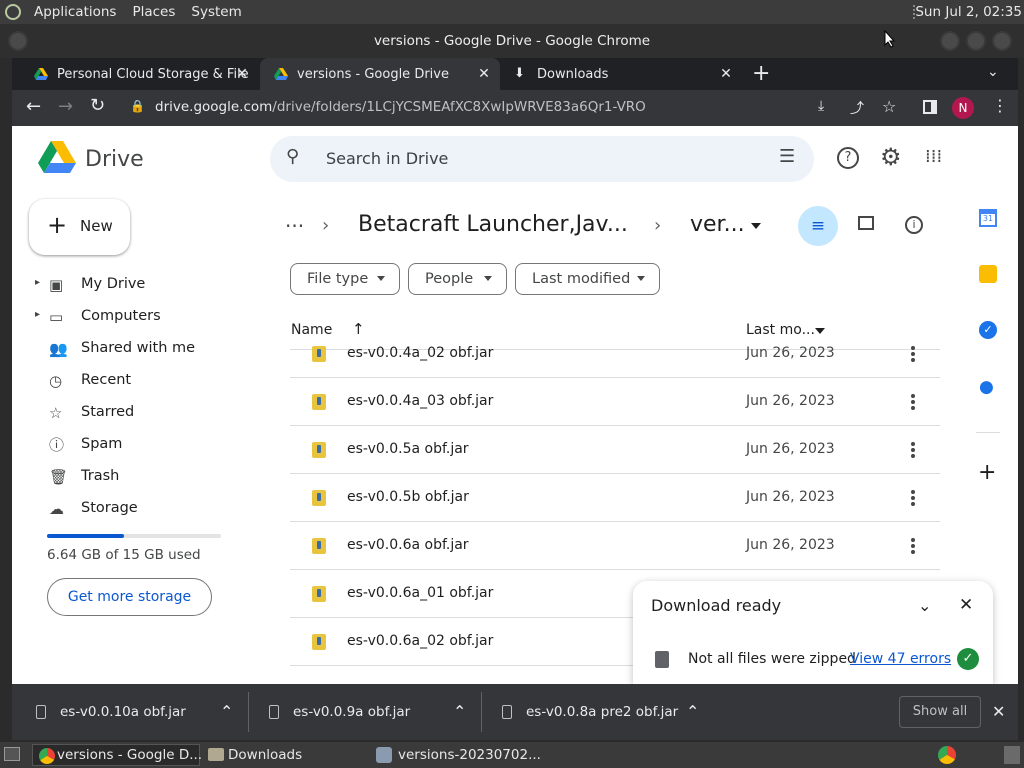  Describe the element at coordinates (1000, 105) in the screenshot. I see `chrome-menu-icon: ⋮` at that location.